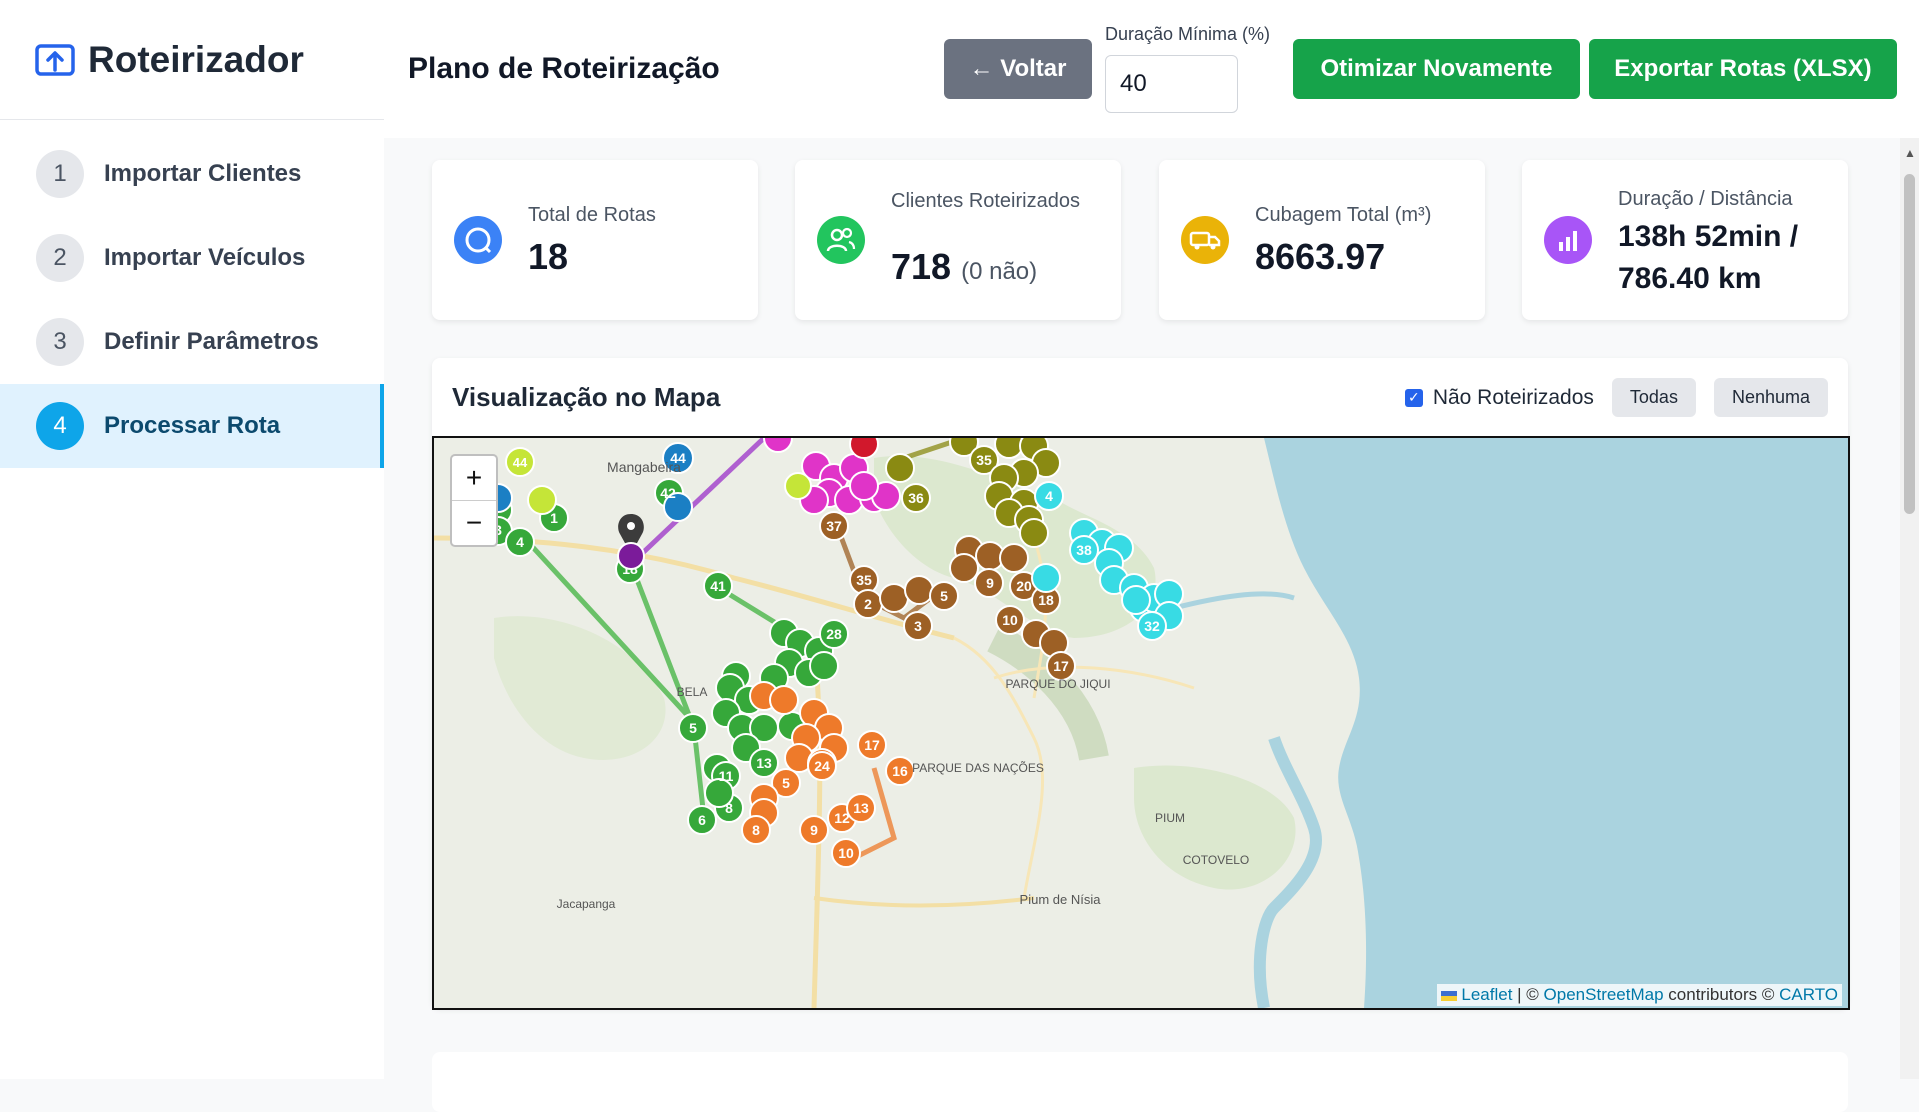 The image size is (1919, 1112). What do you see at coordinates (872, 745) in the screenshot?
I see `svg-text: 17` at bounding box center [872, 745].